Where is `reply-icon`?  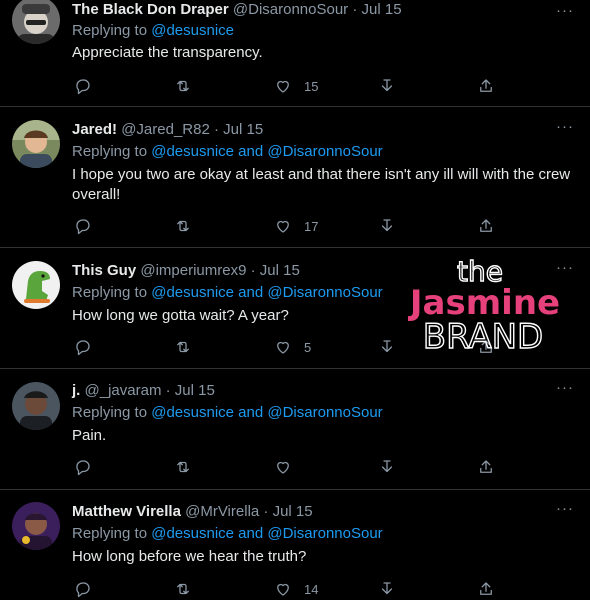 reply-icon is located at coordinates (83, 227).